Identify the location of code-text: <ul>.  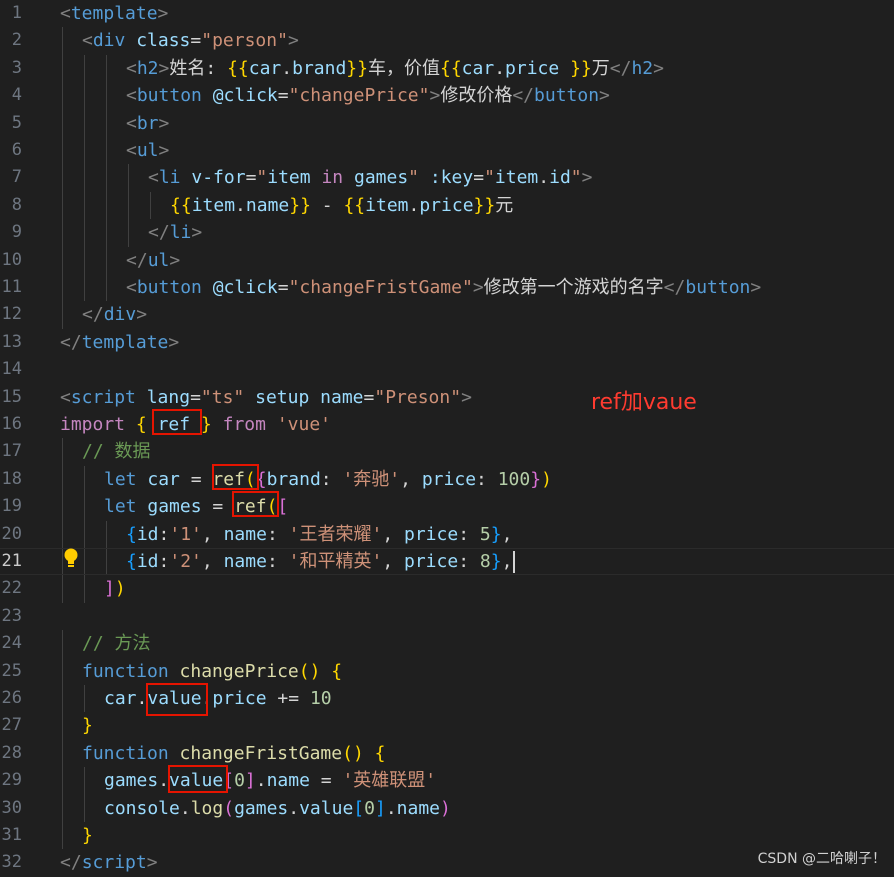
(147, 150).